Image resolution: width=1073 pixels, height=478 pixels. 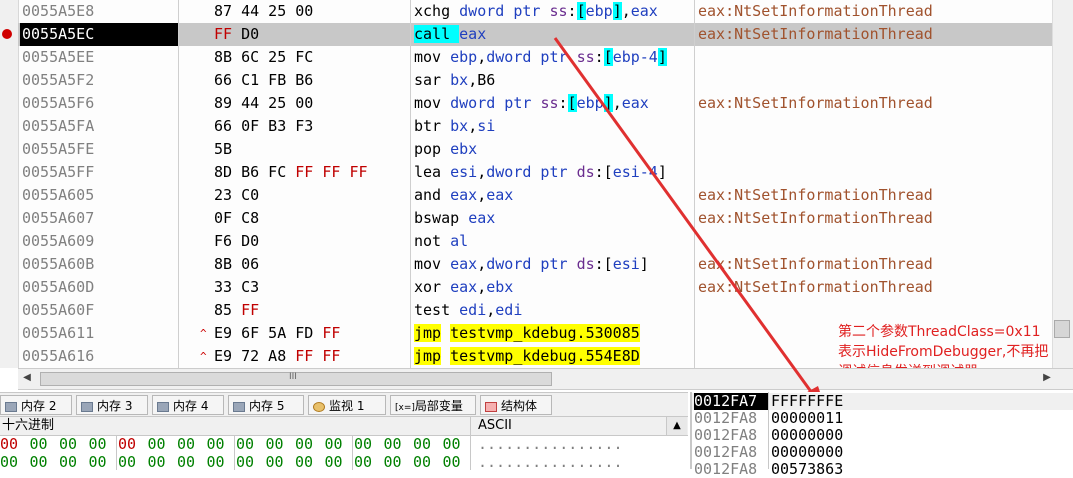 I want to click on dump-tab: 内存 2, so click(x=36, y=405).